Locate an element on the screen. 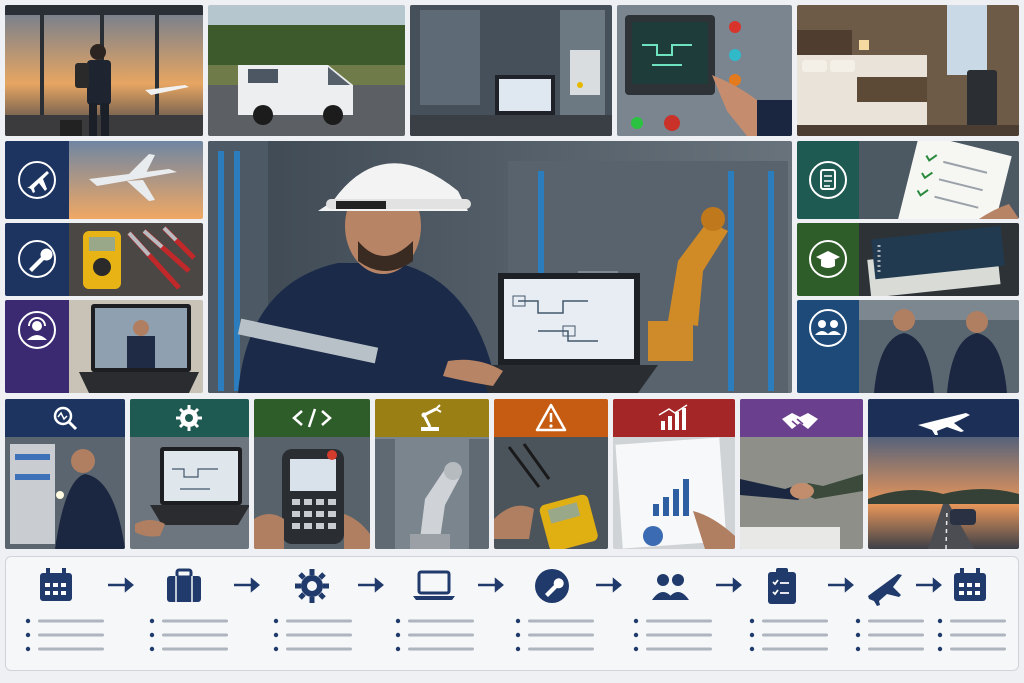 This screenshot has width=1024, height=683. timeline-steps is located at coordinates (515, 610).